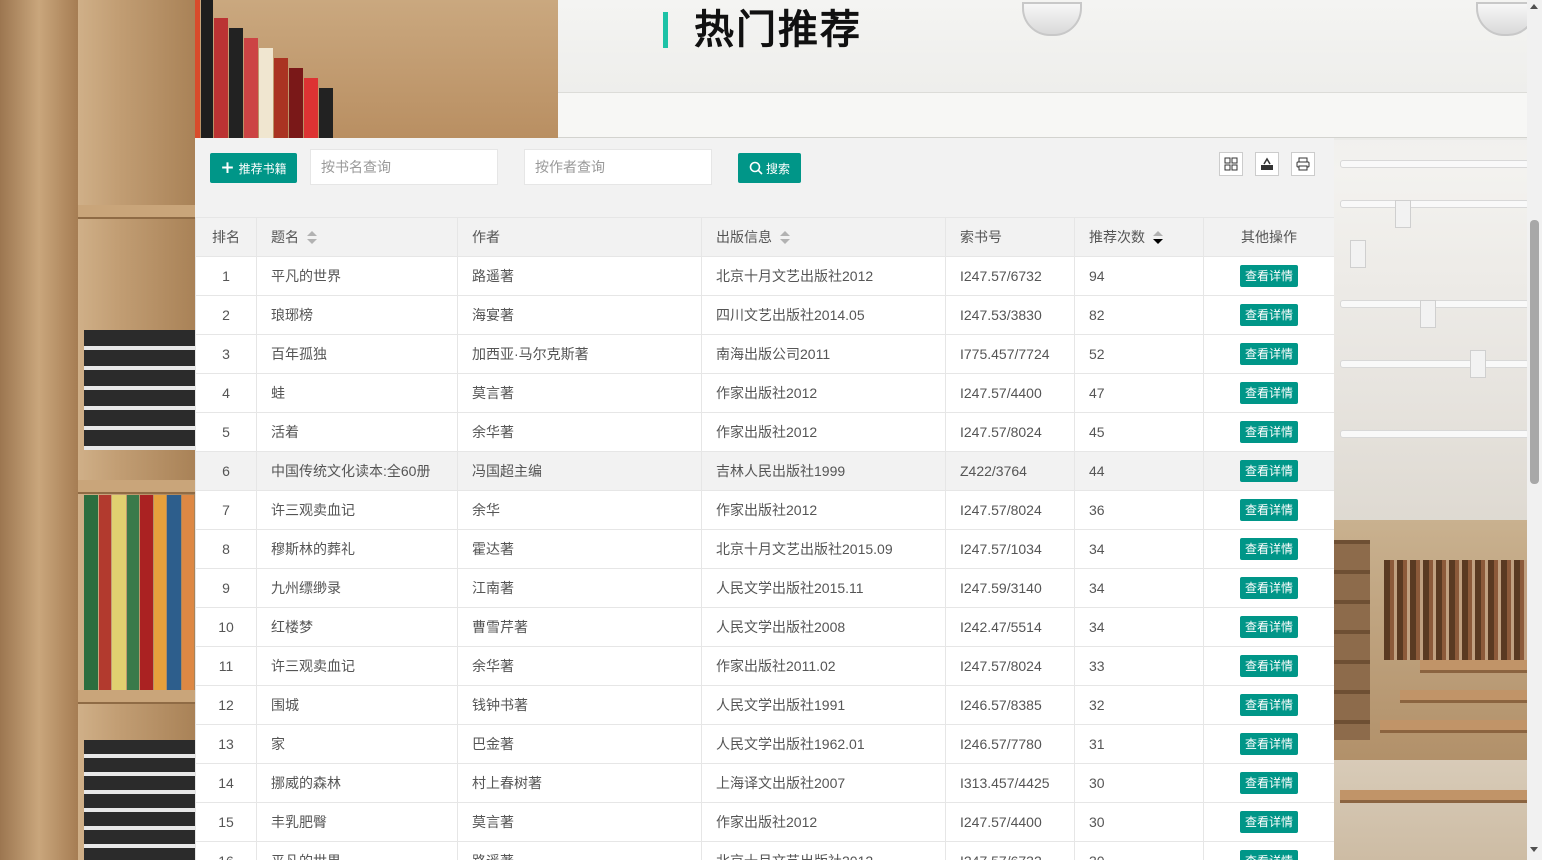 This screenshot has width=1542, height=860. Describe the element at coordinates (253, 168) in the screenshot. I see `recommend-book-button: + 推荐书籍` at that location.